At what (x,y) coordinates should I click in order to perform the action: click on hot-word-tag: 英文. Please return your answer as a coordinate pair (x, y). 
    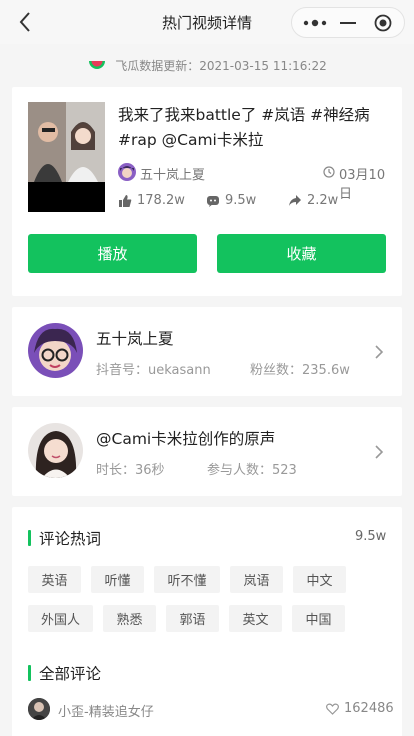
    Looking at the image, I should click on (255, 618).